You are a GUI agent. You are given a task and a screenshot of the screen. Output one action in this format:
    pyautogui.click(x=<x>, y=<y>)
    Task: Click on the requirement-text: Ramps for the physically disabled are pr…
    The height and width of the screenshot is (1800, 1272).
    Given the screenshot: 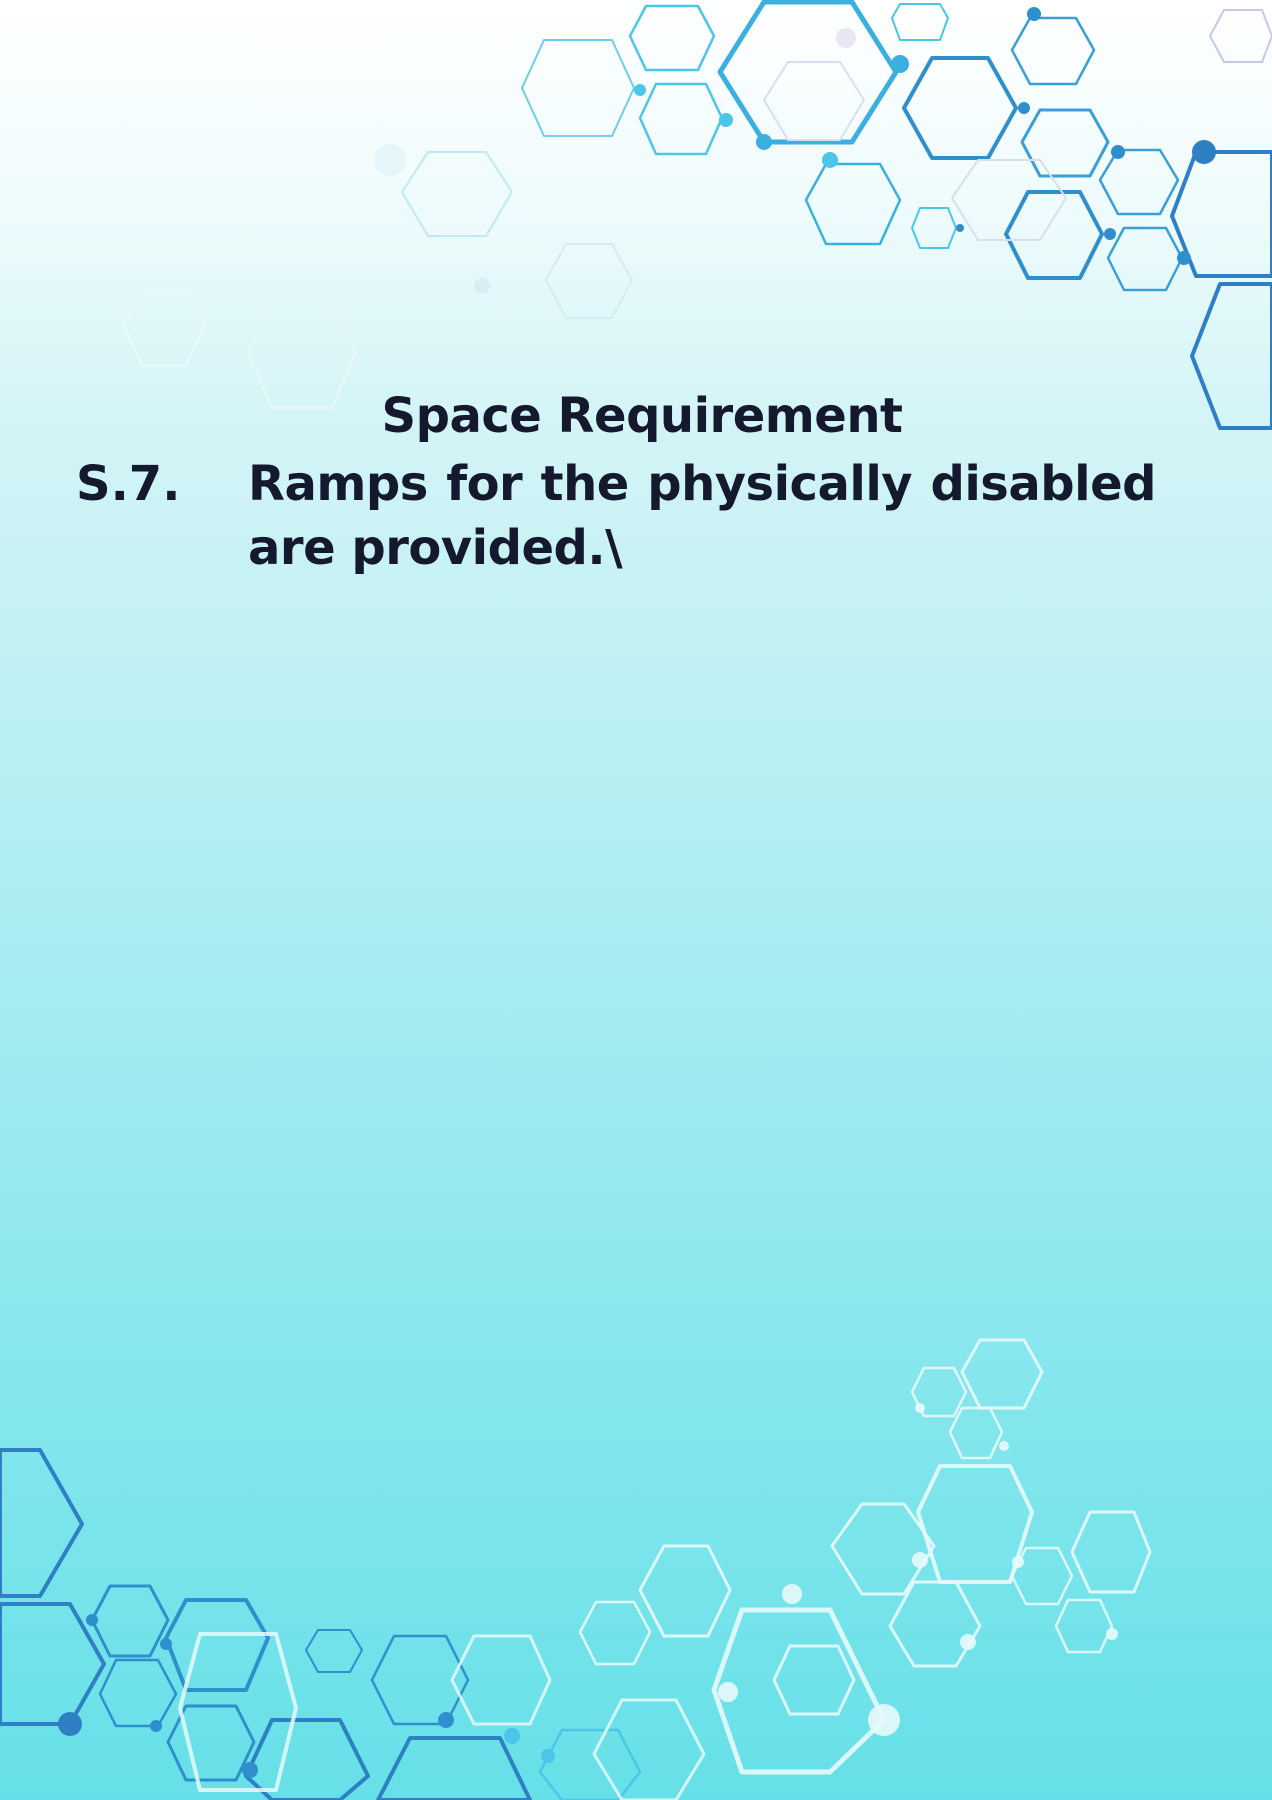 What is the action you would take?
    pyautogui.click(x=702, y=516)
    